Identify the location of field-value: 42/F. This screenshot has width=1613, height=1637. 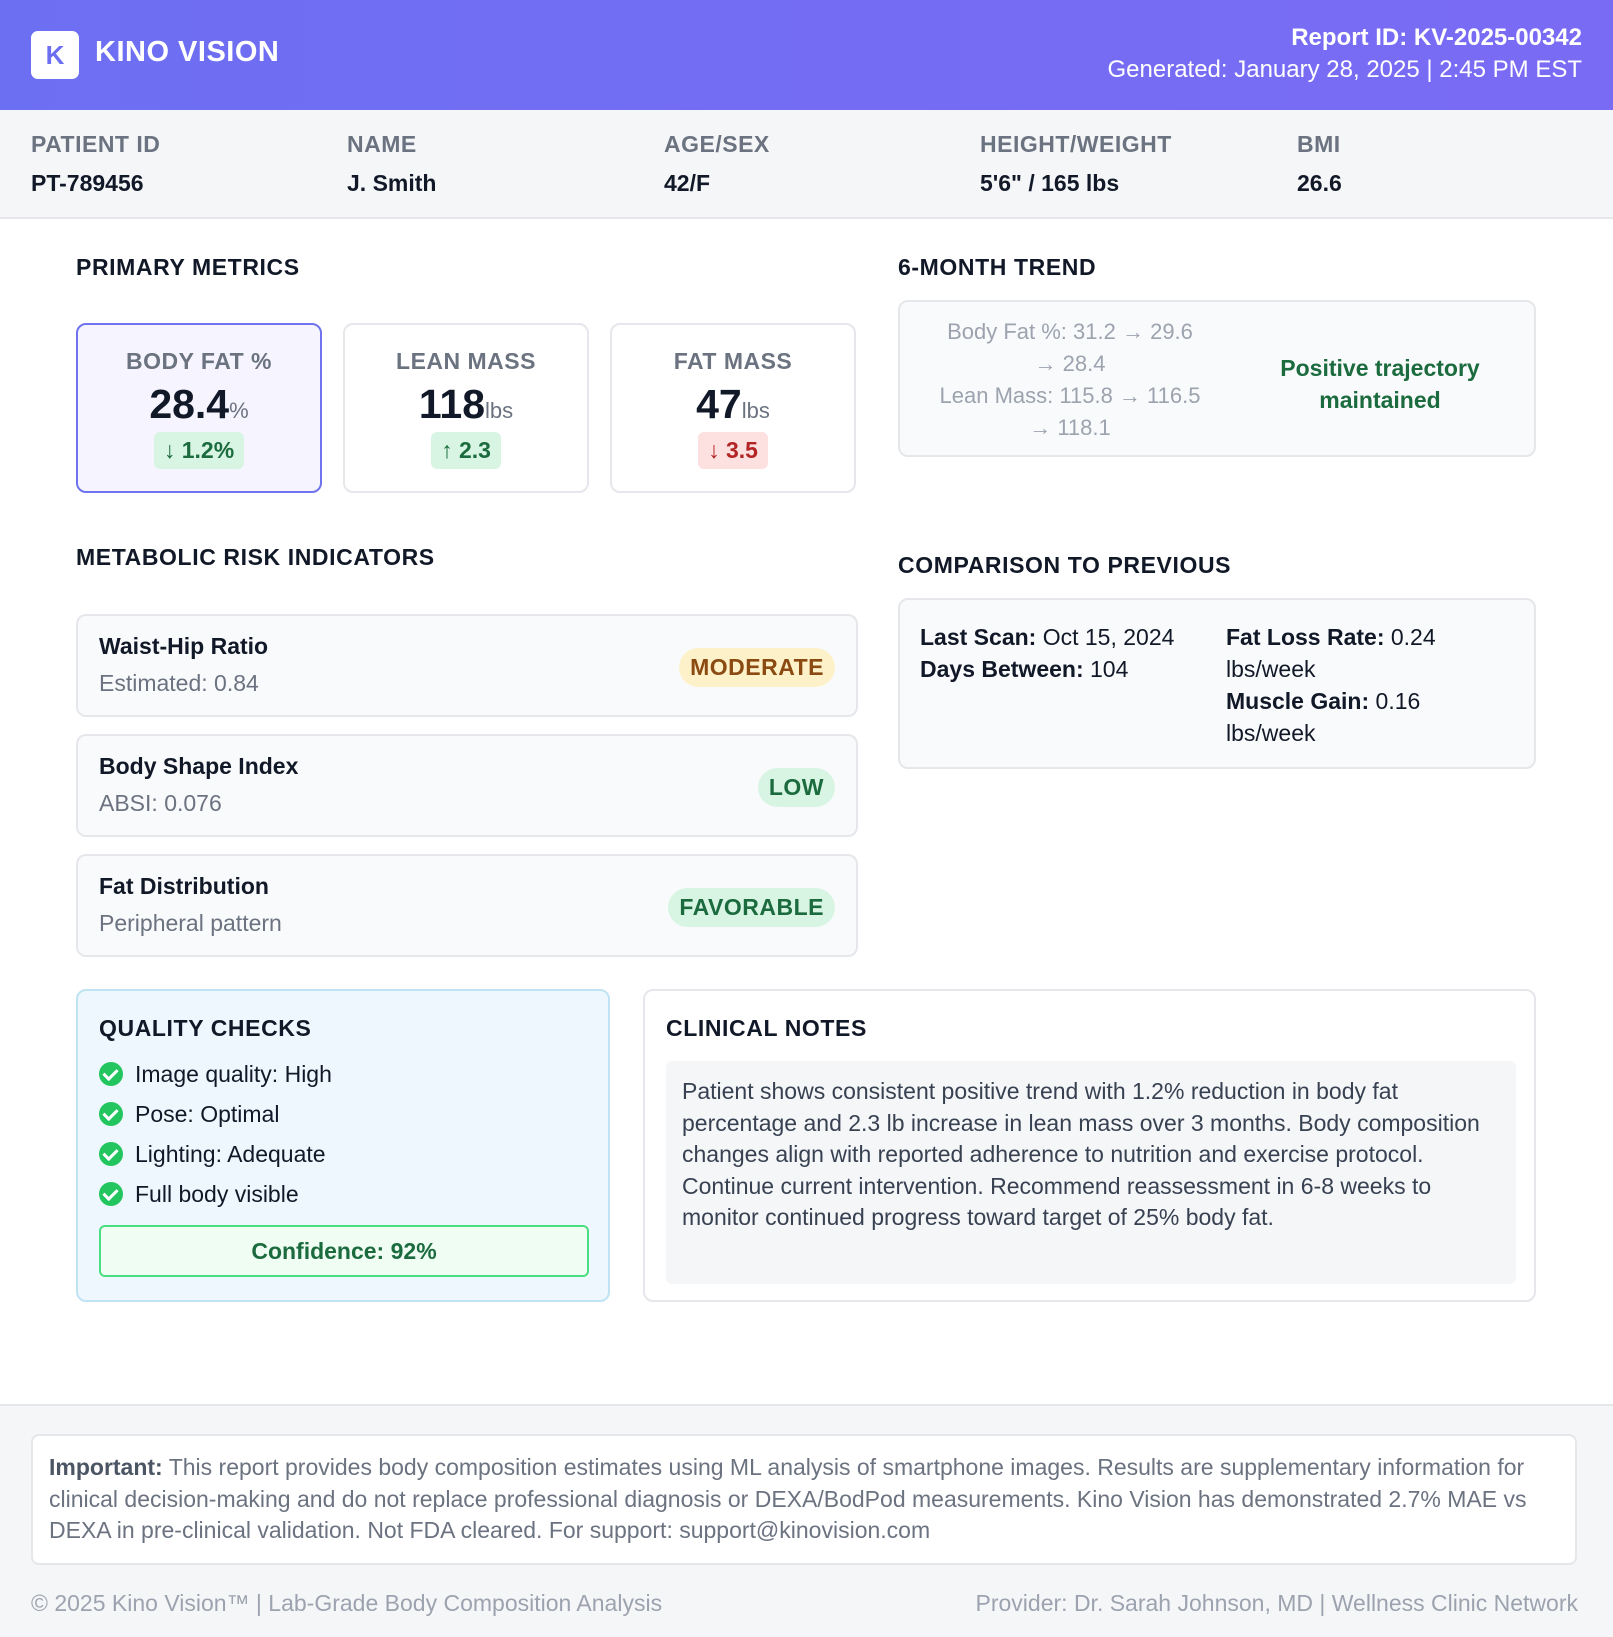
(687, 183).